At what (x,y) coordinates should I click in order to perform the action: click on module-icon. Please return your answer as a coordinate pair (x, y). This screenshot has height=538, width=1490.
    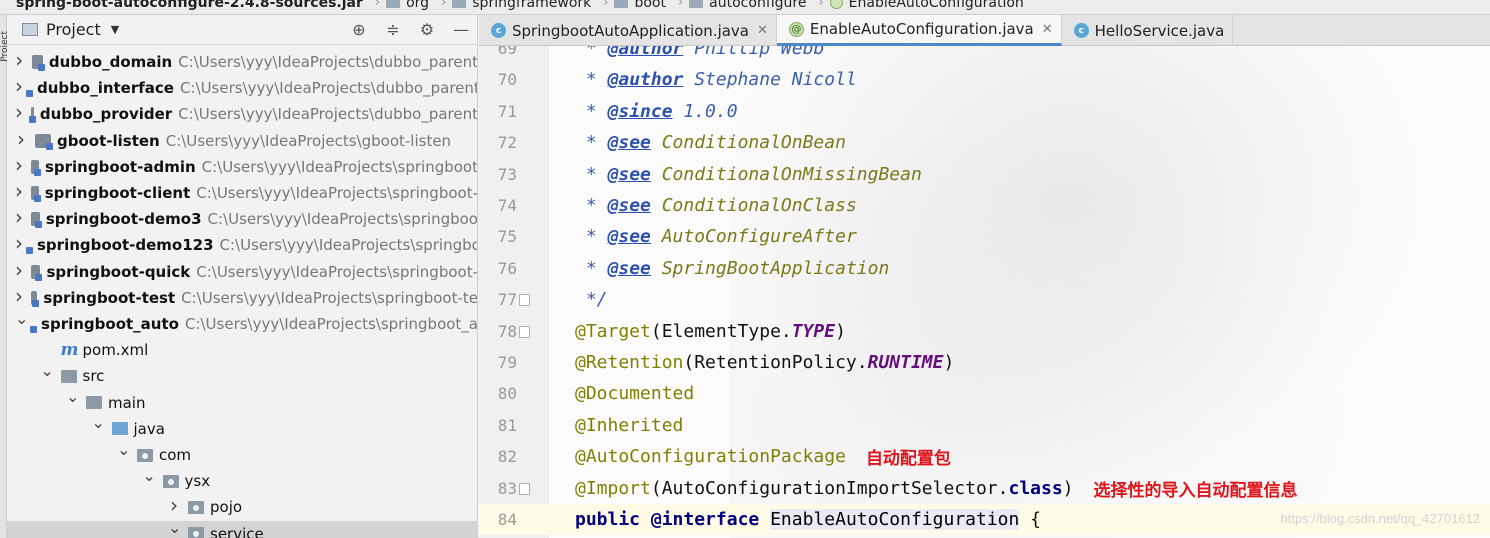
    Looking at the image, I should click on (32, 115).